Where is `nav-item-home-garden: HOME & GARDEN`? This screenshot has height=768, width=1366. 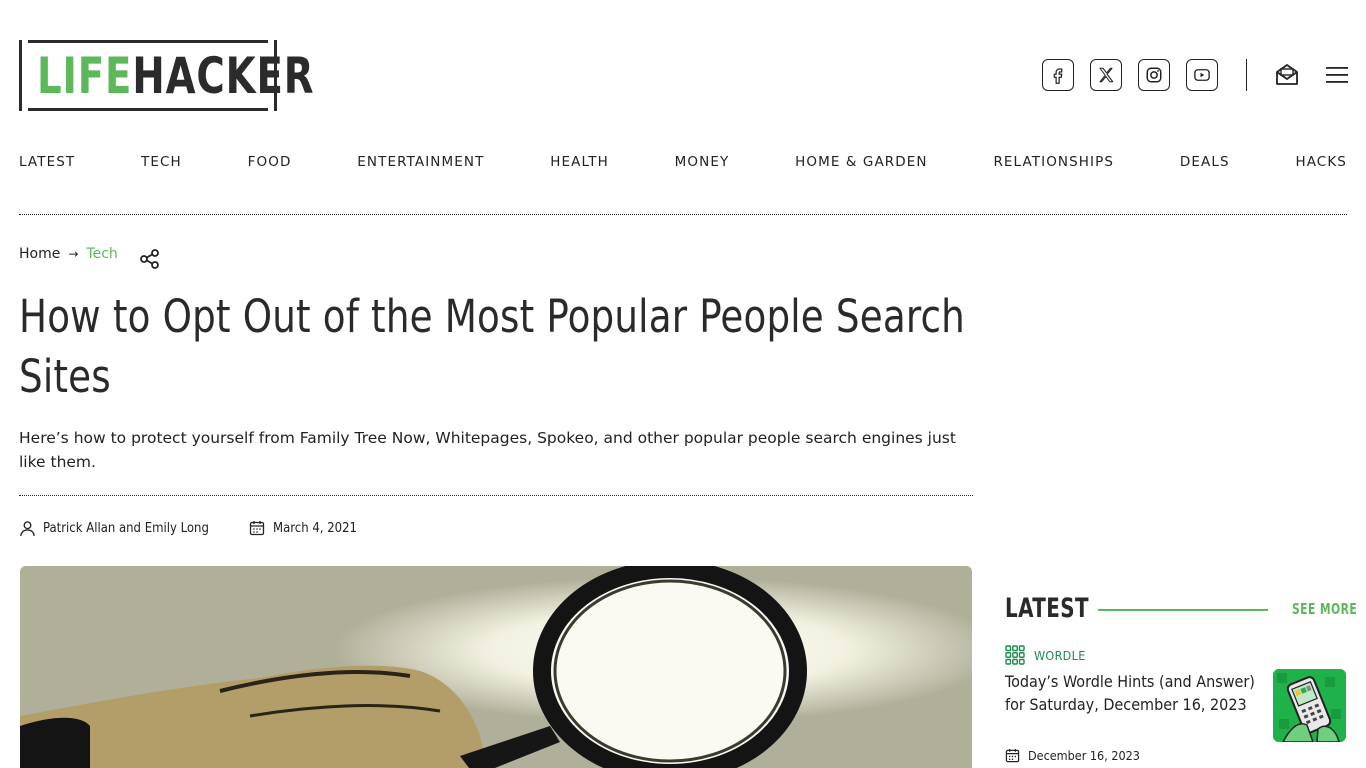 nav-item-home-garden: HOME & GARDEN is located at coordinates (861, 162).